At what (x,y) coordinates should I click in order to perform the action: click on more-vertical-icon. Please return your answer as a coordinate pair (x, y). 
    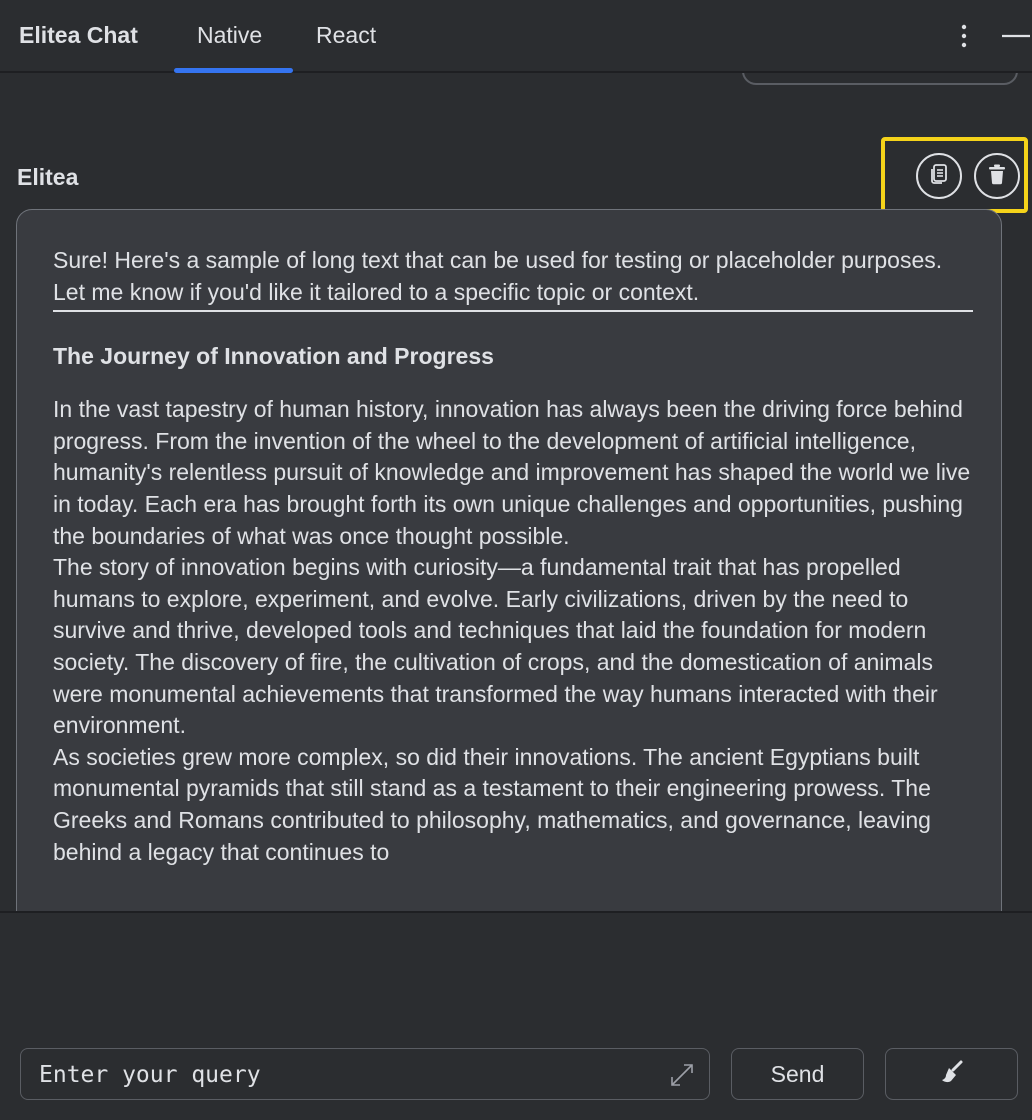
    Looking at the image, I should click on (964, 36).